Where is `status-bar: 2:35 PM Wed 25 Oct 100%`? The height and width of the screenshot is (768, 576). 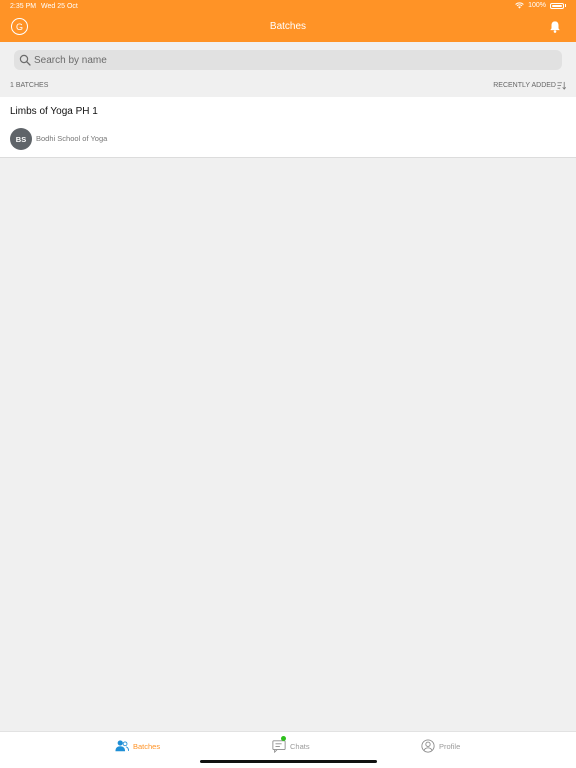 status-bar: 2:35 PM Wed 25 Oct 100% is located at coordinates (288, 7).